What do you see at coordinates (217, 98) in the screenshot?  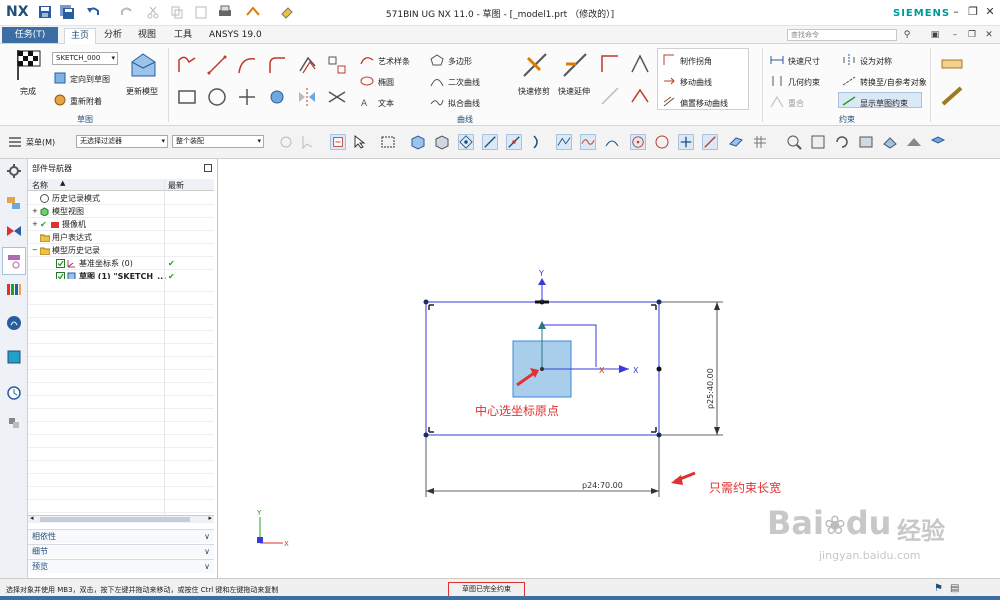 I see `circle-icon` at bounding box center [217, 98].